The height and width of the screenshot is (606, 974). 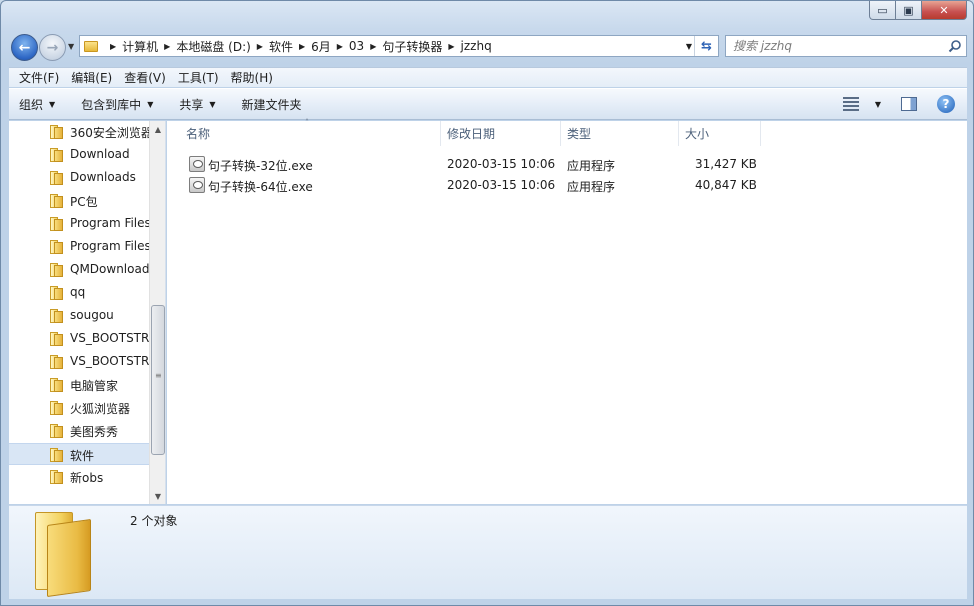 I want to click on menu-edit: 编辑(E), so click(x=91, y=77).